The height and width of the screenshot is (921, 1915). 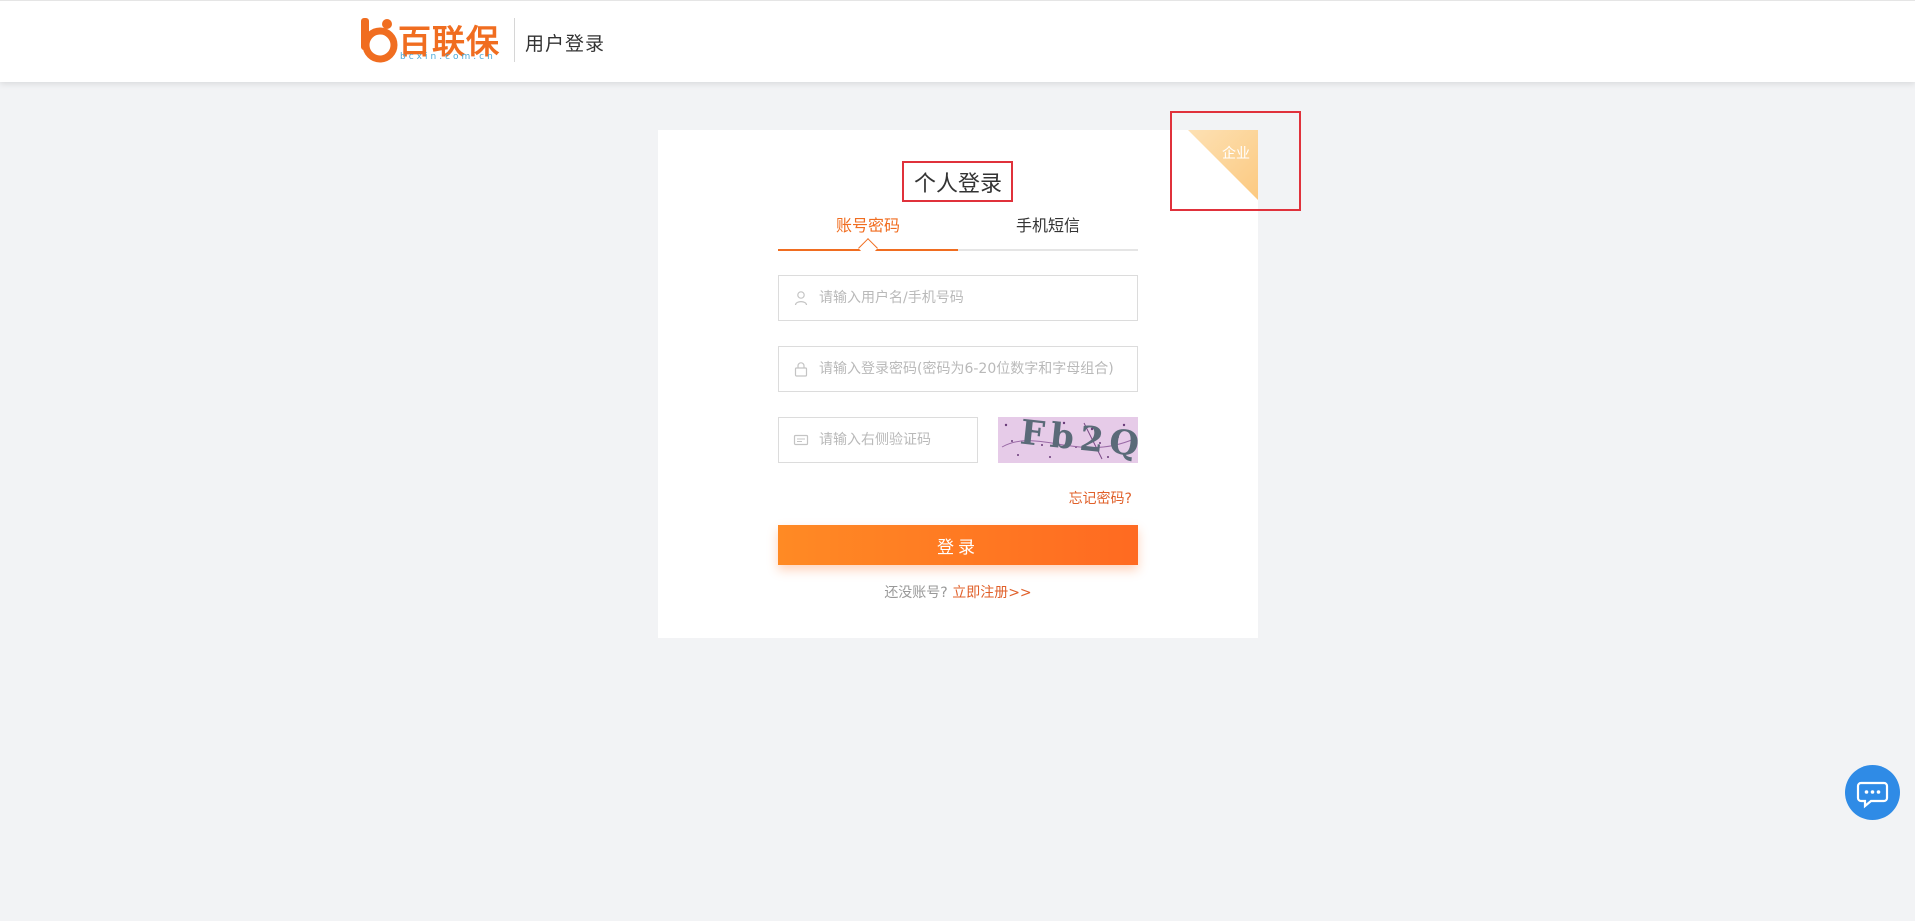 I want to click on register-link: 立即注册>>, so click(x=991, y=593).